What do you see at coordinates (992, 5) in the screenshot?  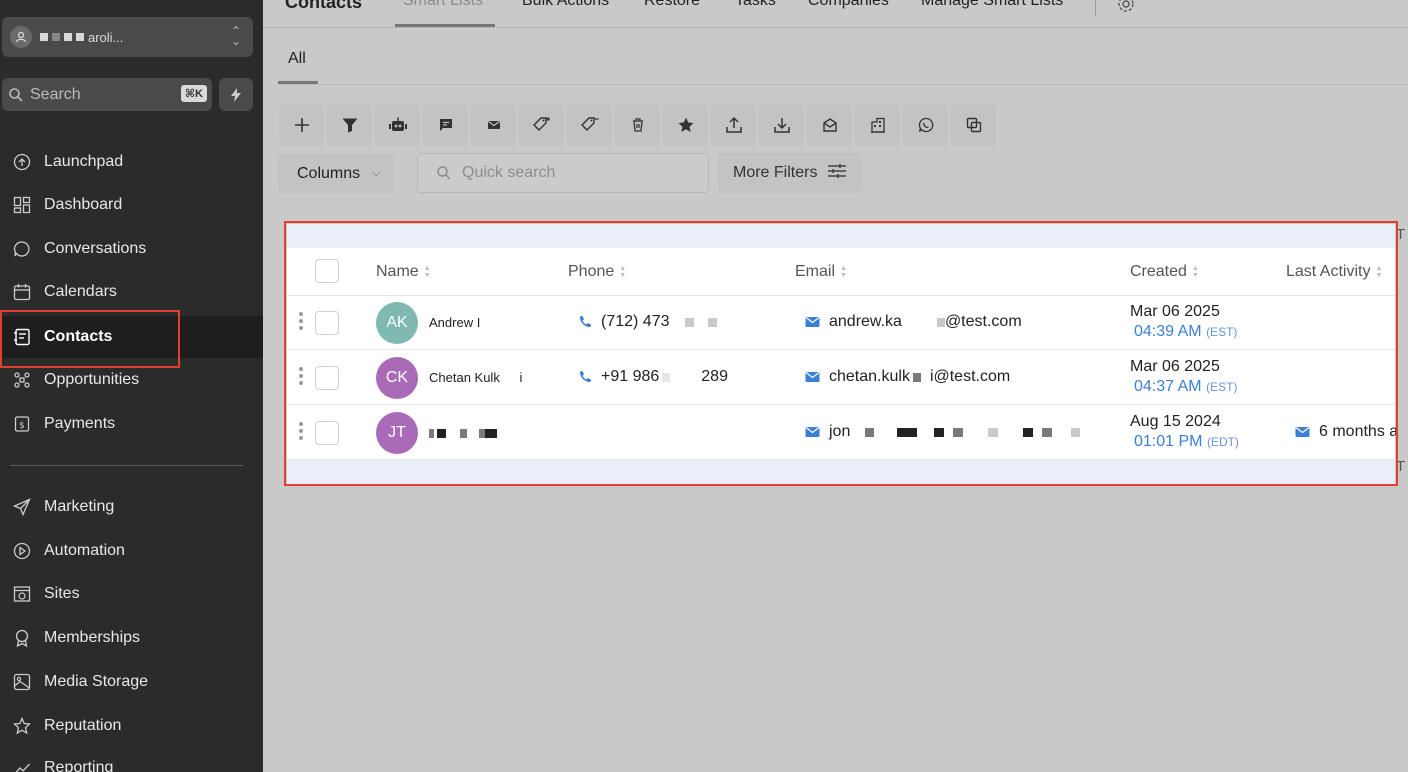 I see `tab-manage-smart-lists: Manage Smart Lists` at bounding box center [992, 5].